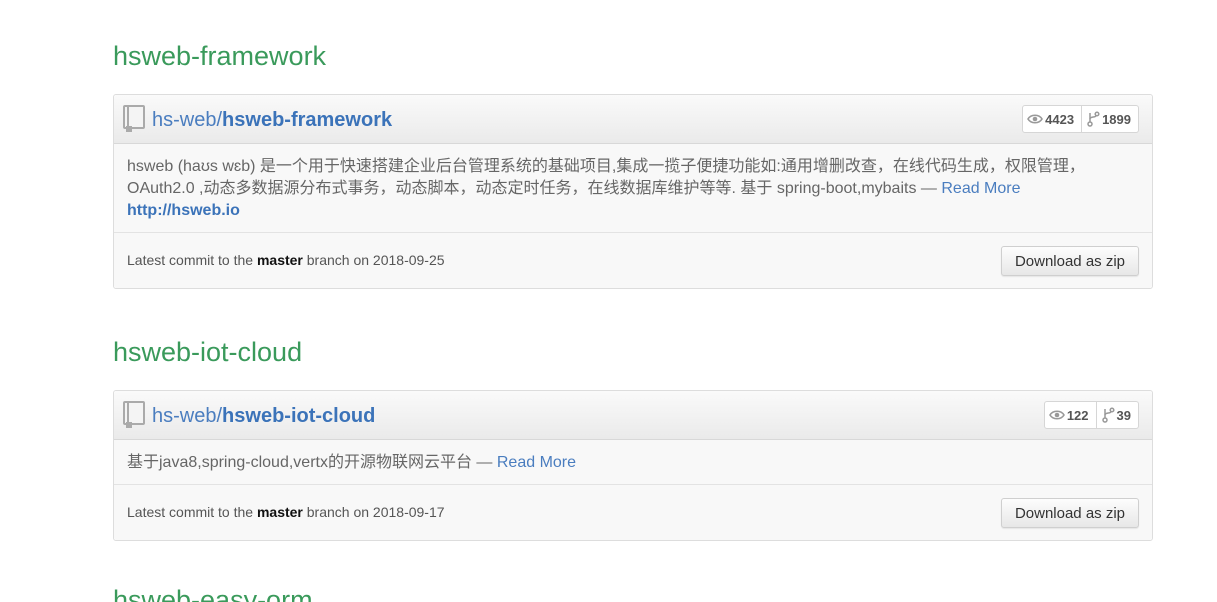  I want to click on forks-value: 39, so click(1123, 415).